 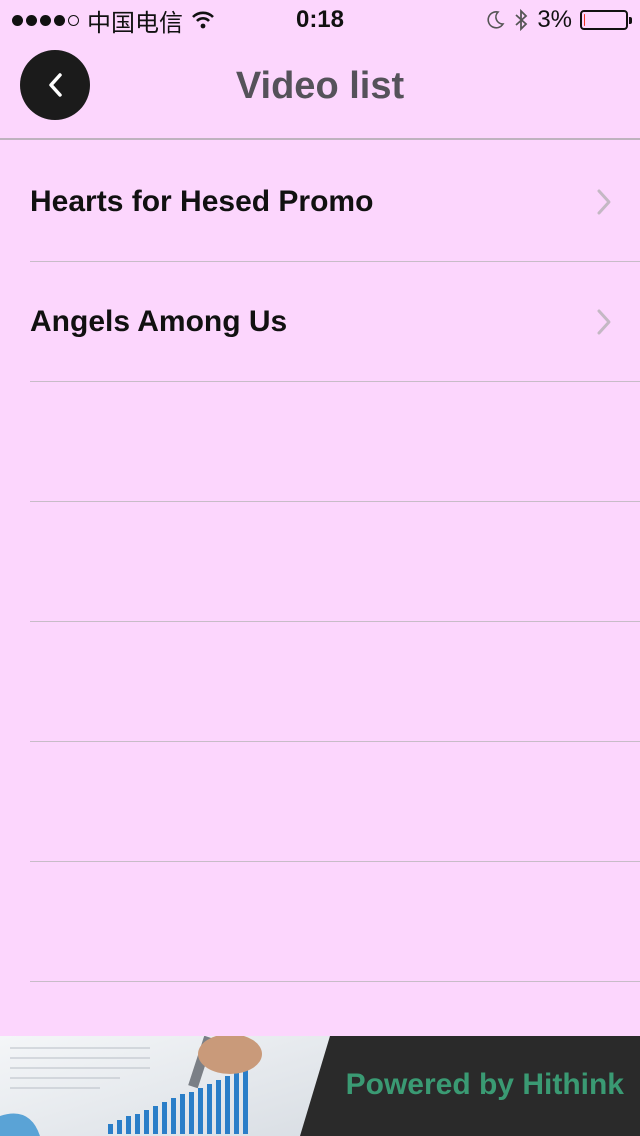 I want to click on status-right: 3%, so click(x=558, y=20).